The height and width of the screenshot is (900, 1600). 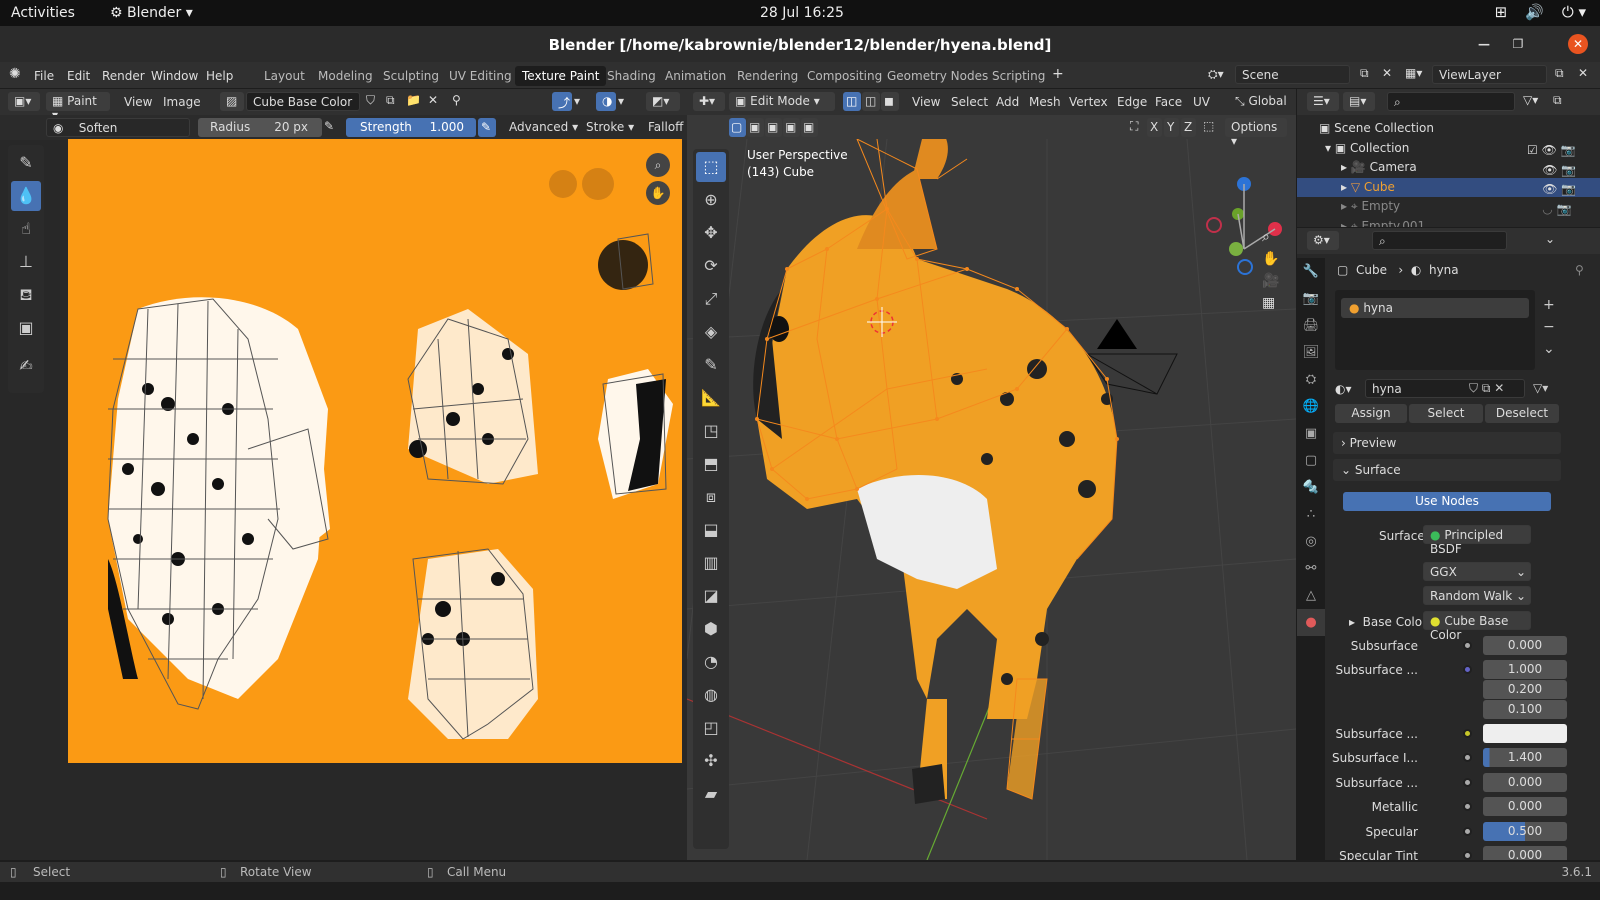 I want to click on view-layer-tab-icon: 🖼, so click(x=1311, y=352).